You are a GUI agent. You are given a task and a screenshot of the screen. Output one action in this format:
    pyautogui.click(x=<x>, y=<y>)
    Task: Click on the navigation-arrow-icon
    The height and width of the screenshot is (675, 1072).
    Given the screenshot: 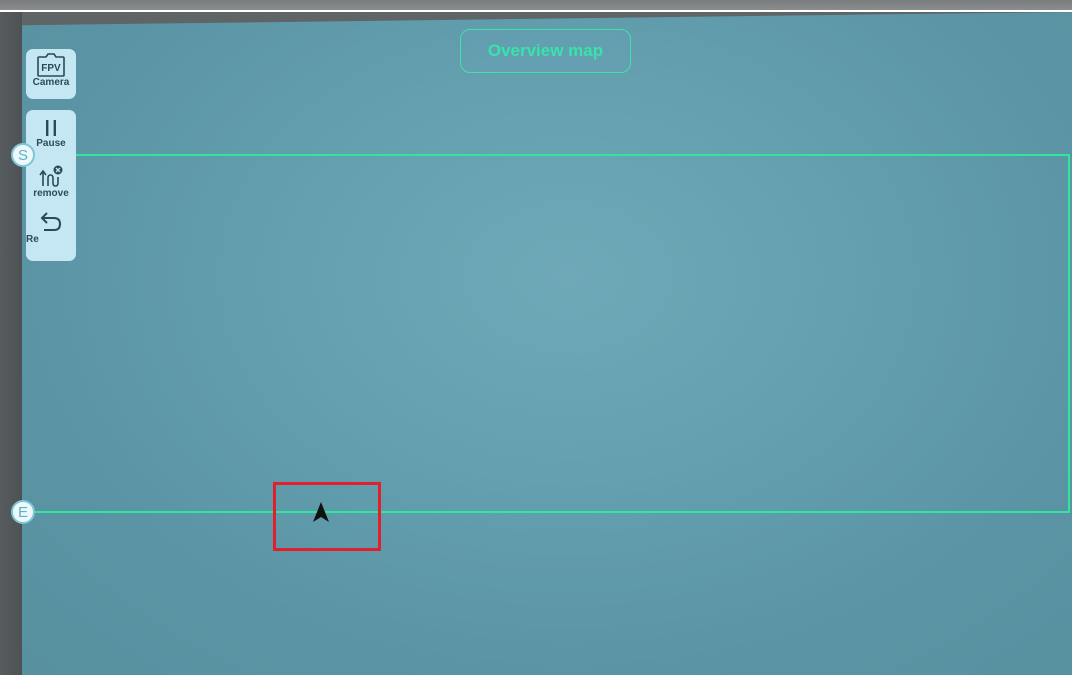 What is the action you would take?
    pyautogui.click(x=321, y=512)
    